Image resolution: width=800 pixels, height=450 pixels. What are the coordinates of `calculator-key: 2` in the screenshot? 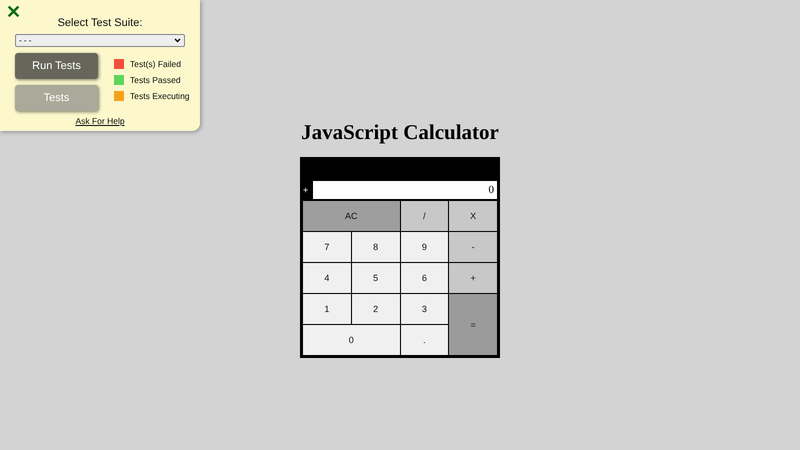 It's located at (376, 309).